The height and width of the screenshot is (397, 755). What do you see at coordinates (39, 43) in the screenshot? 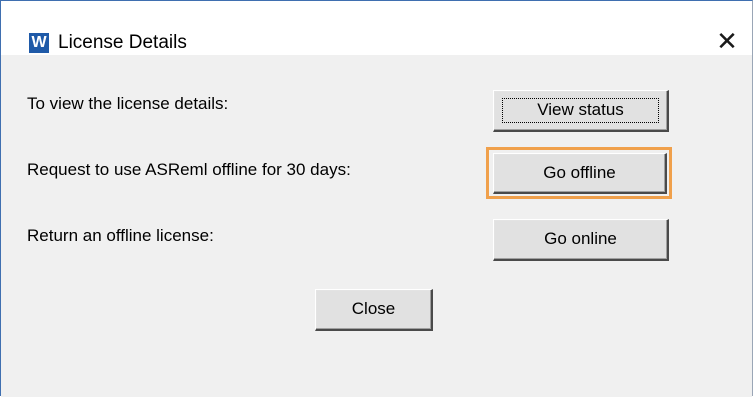
I see `word-app-icon: W` at bounding box center [39, 43].